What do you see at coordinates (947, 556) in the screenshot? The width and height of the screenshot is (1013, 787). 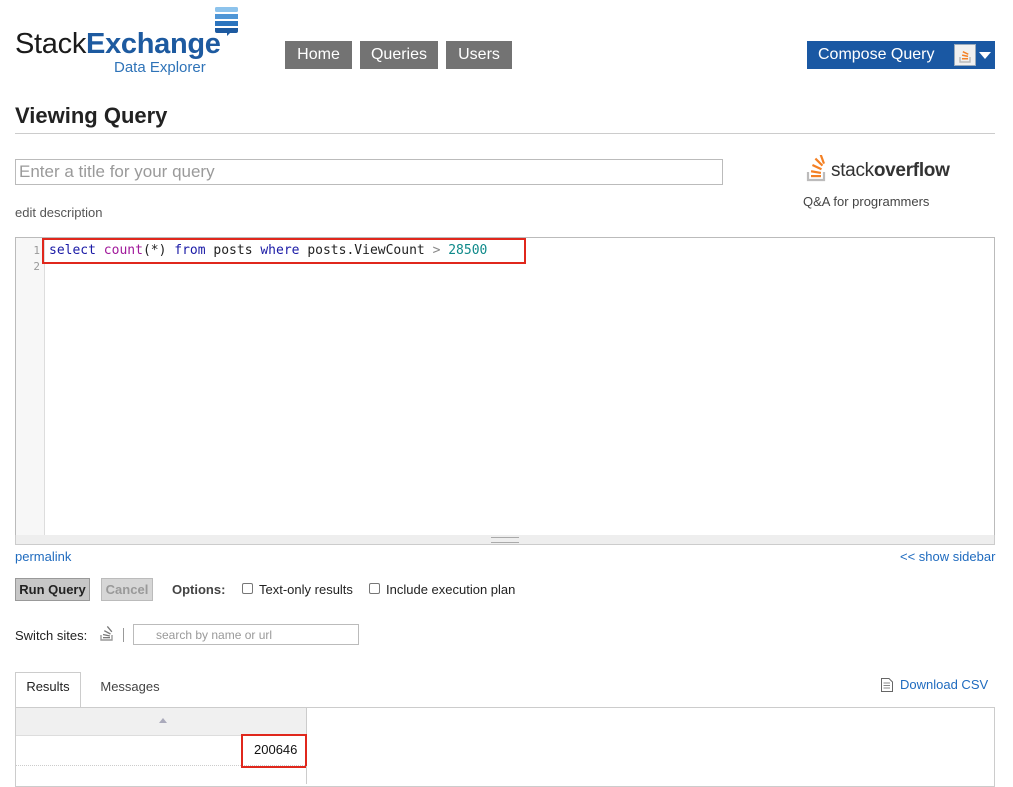 I see `show-sidebar-link: << show sidebar` at bounding box center [947, 556].